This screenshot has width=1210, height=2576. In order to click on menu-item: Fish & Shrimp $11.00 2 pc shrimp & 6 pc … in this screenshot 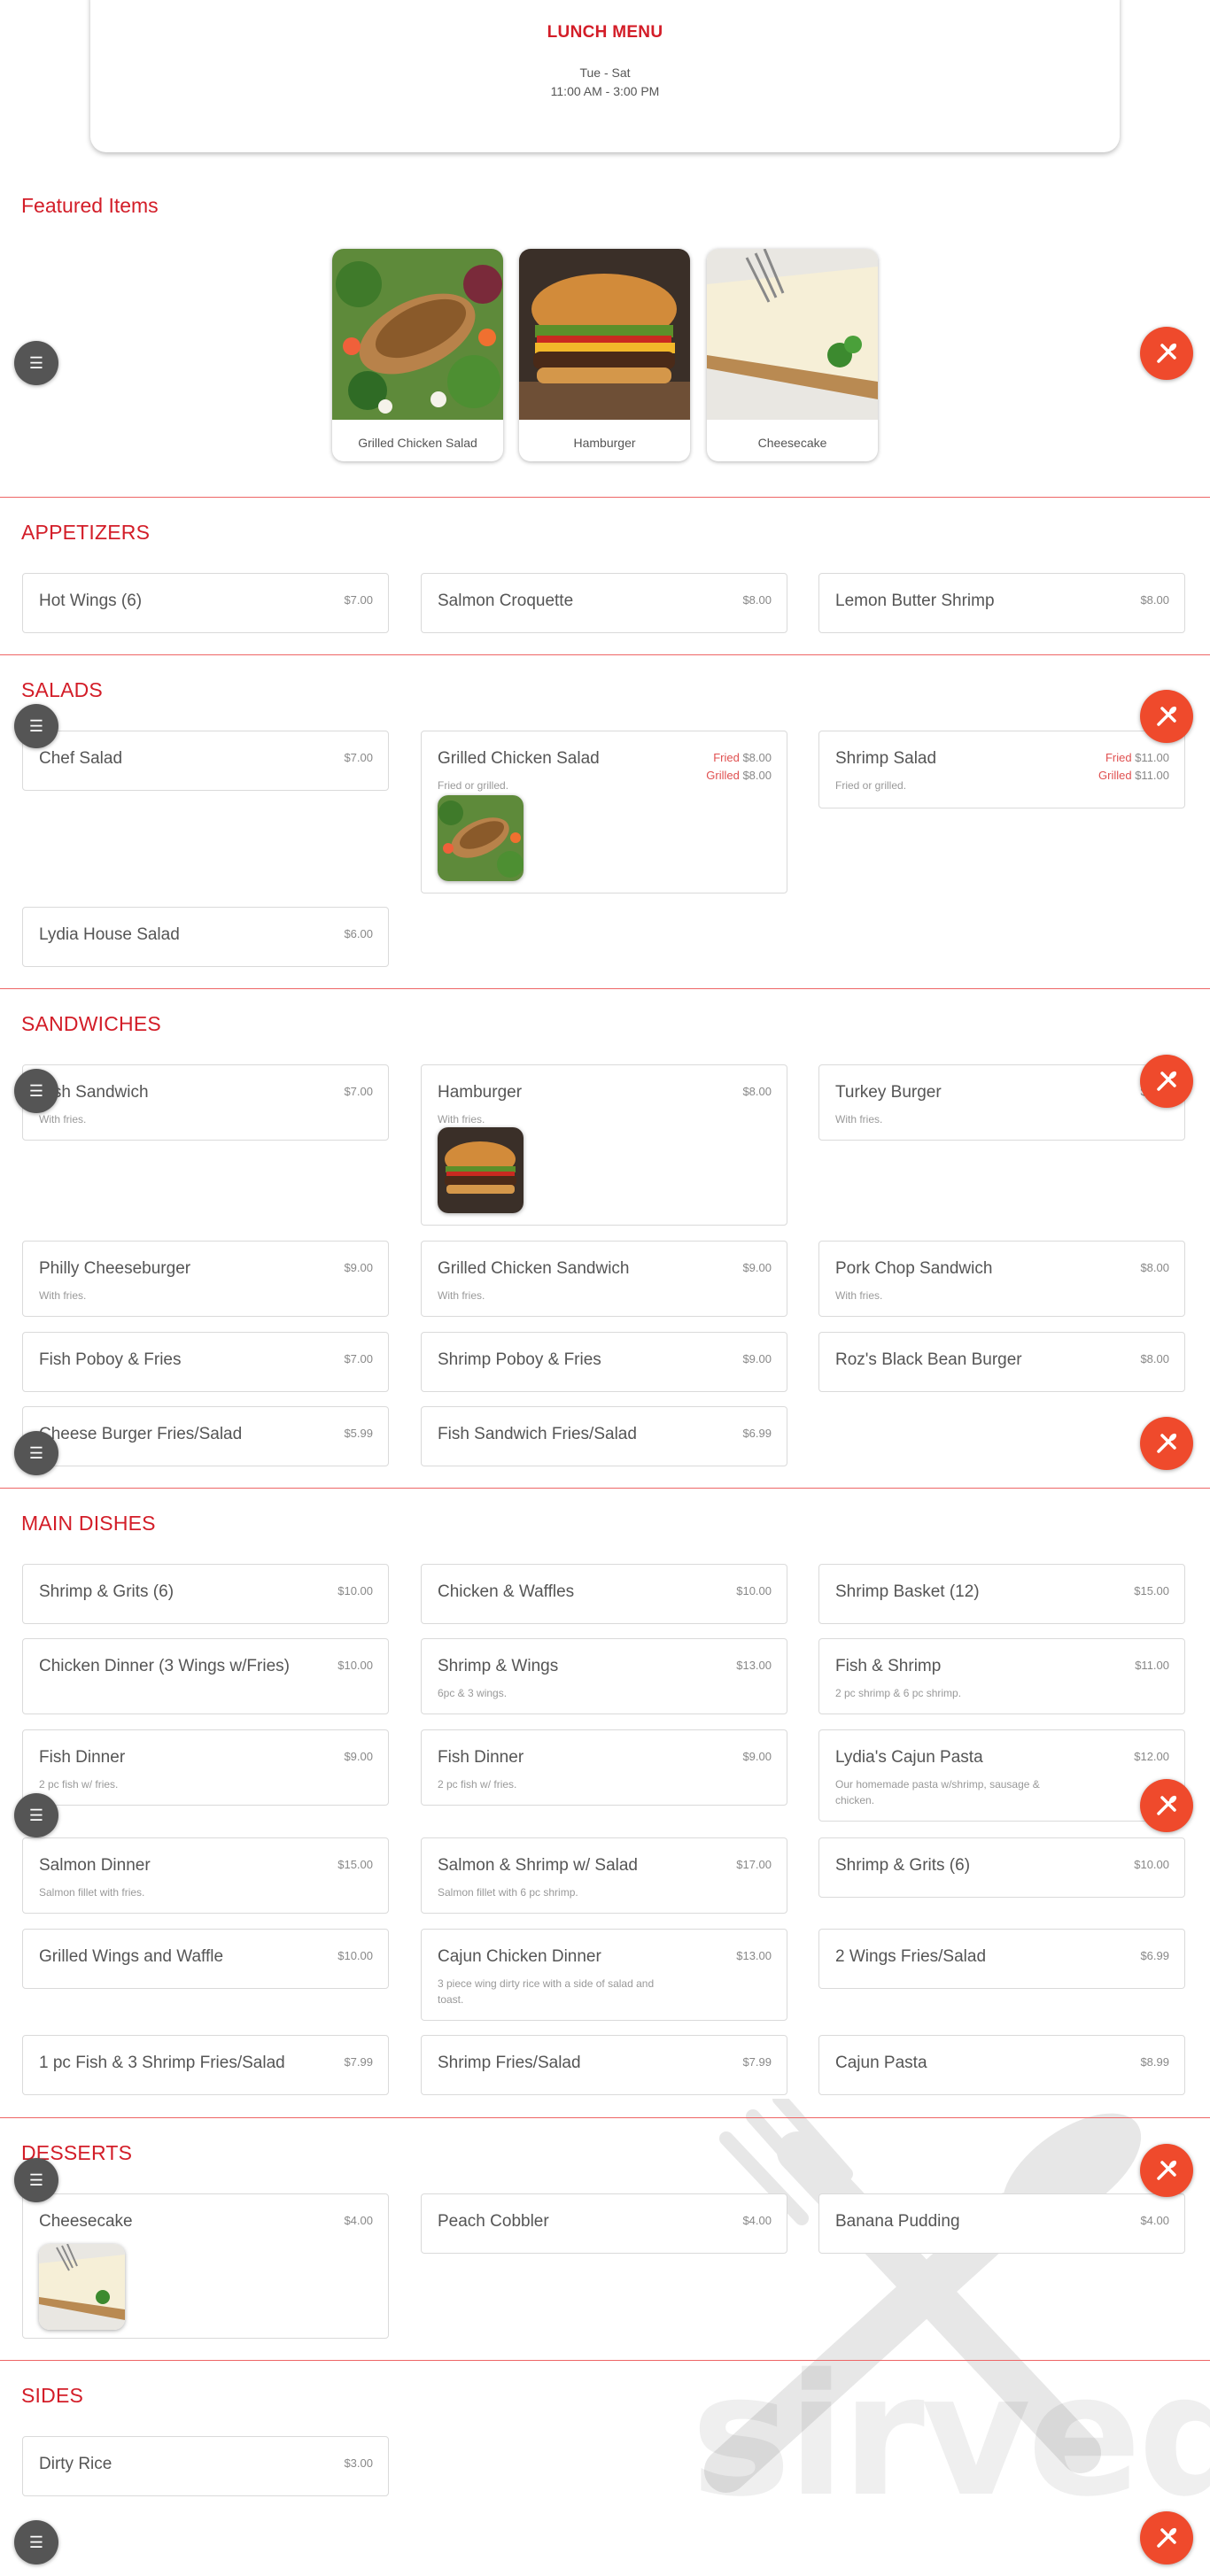, I will do `click(1002, 1676)`.